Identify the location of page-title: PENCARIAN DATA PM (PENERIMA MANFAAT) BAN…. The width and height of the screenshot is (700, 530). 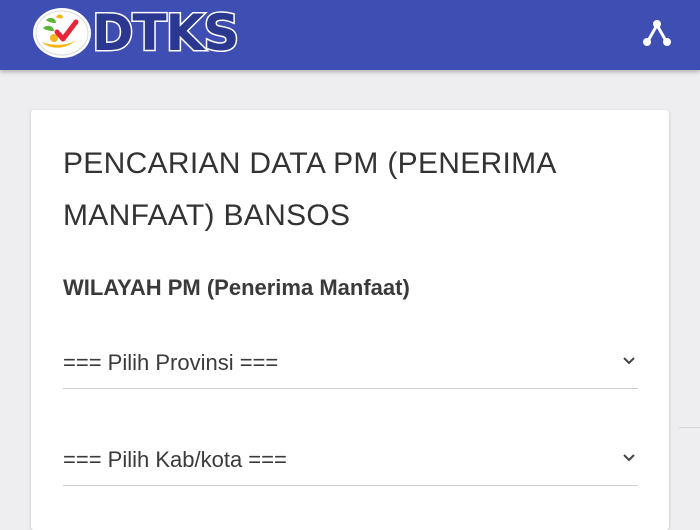
(309, 189).